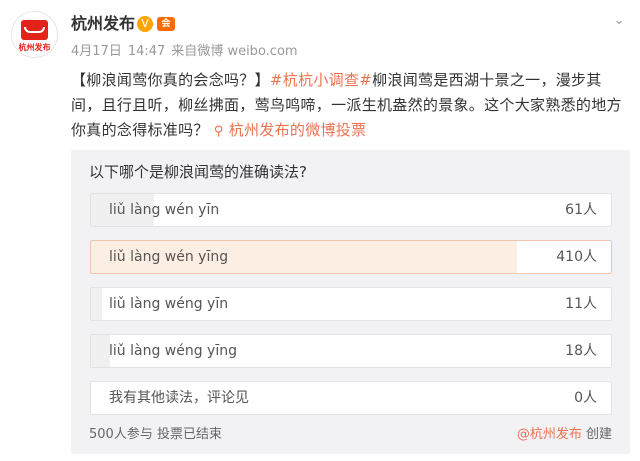  Describe the element at coordinates (297, 130) in the screenshot. I see `poll-link-label: 杭州发布的微博投票` at that location.